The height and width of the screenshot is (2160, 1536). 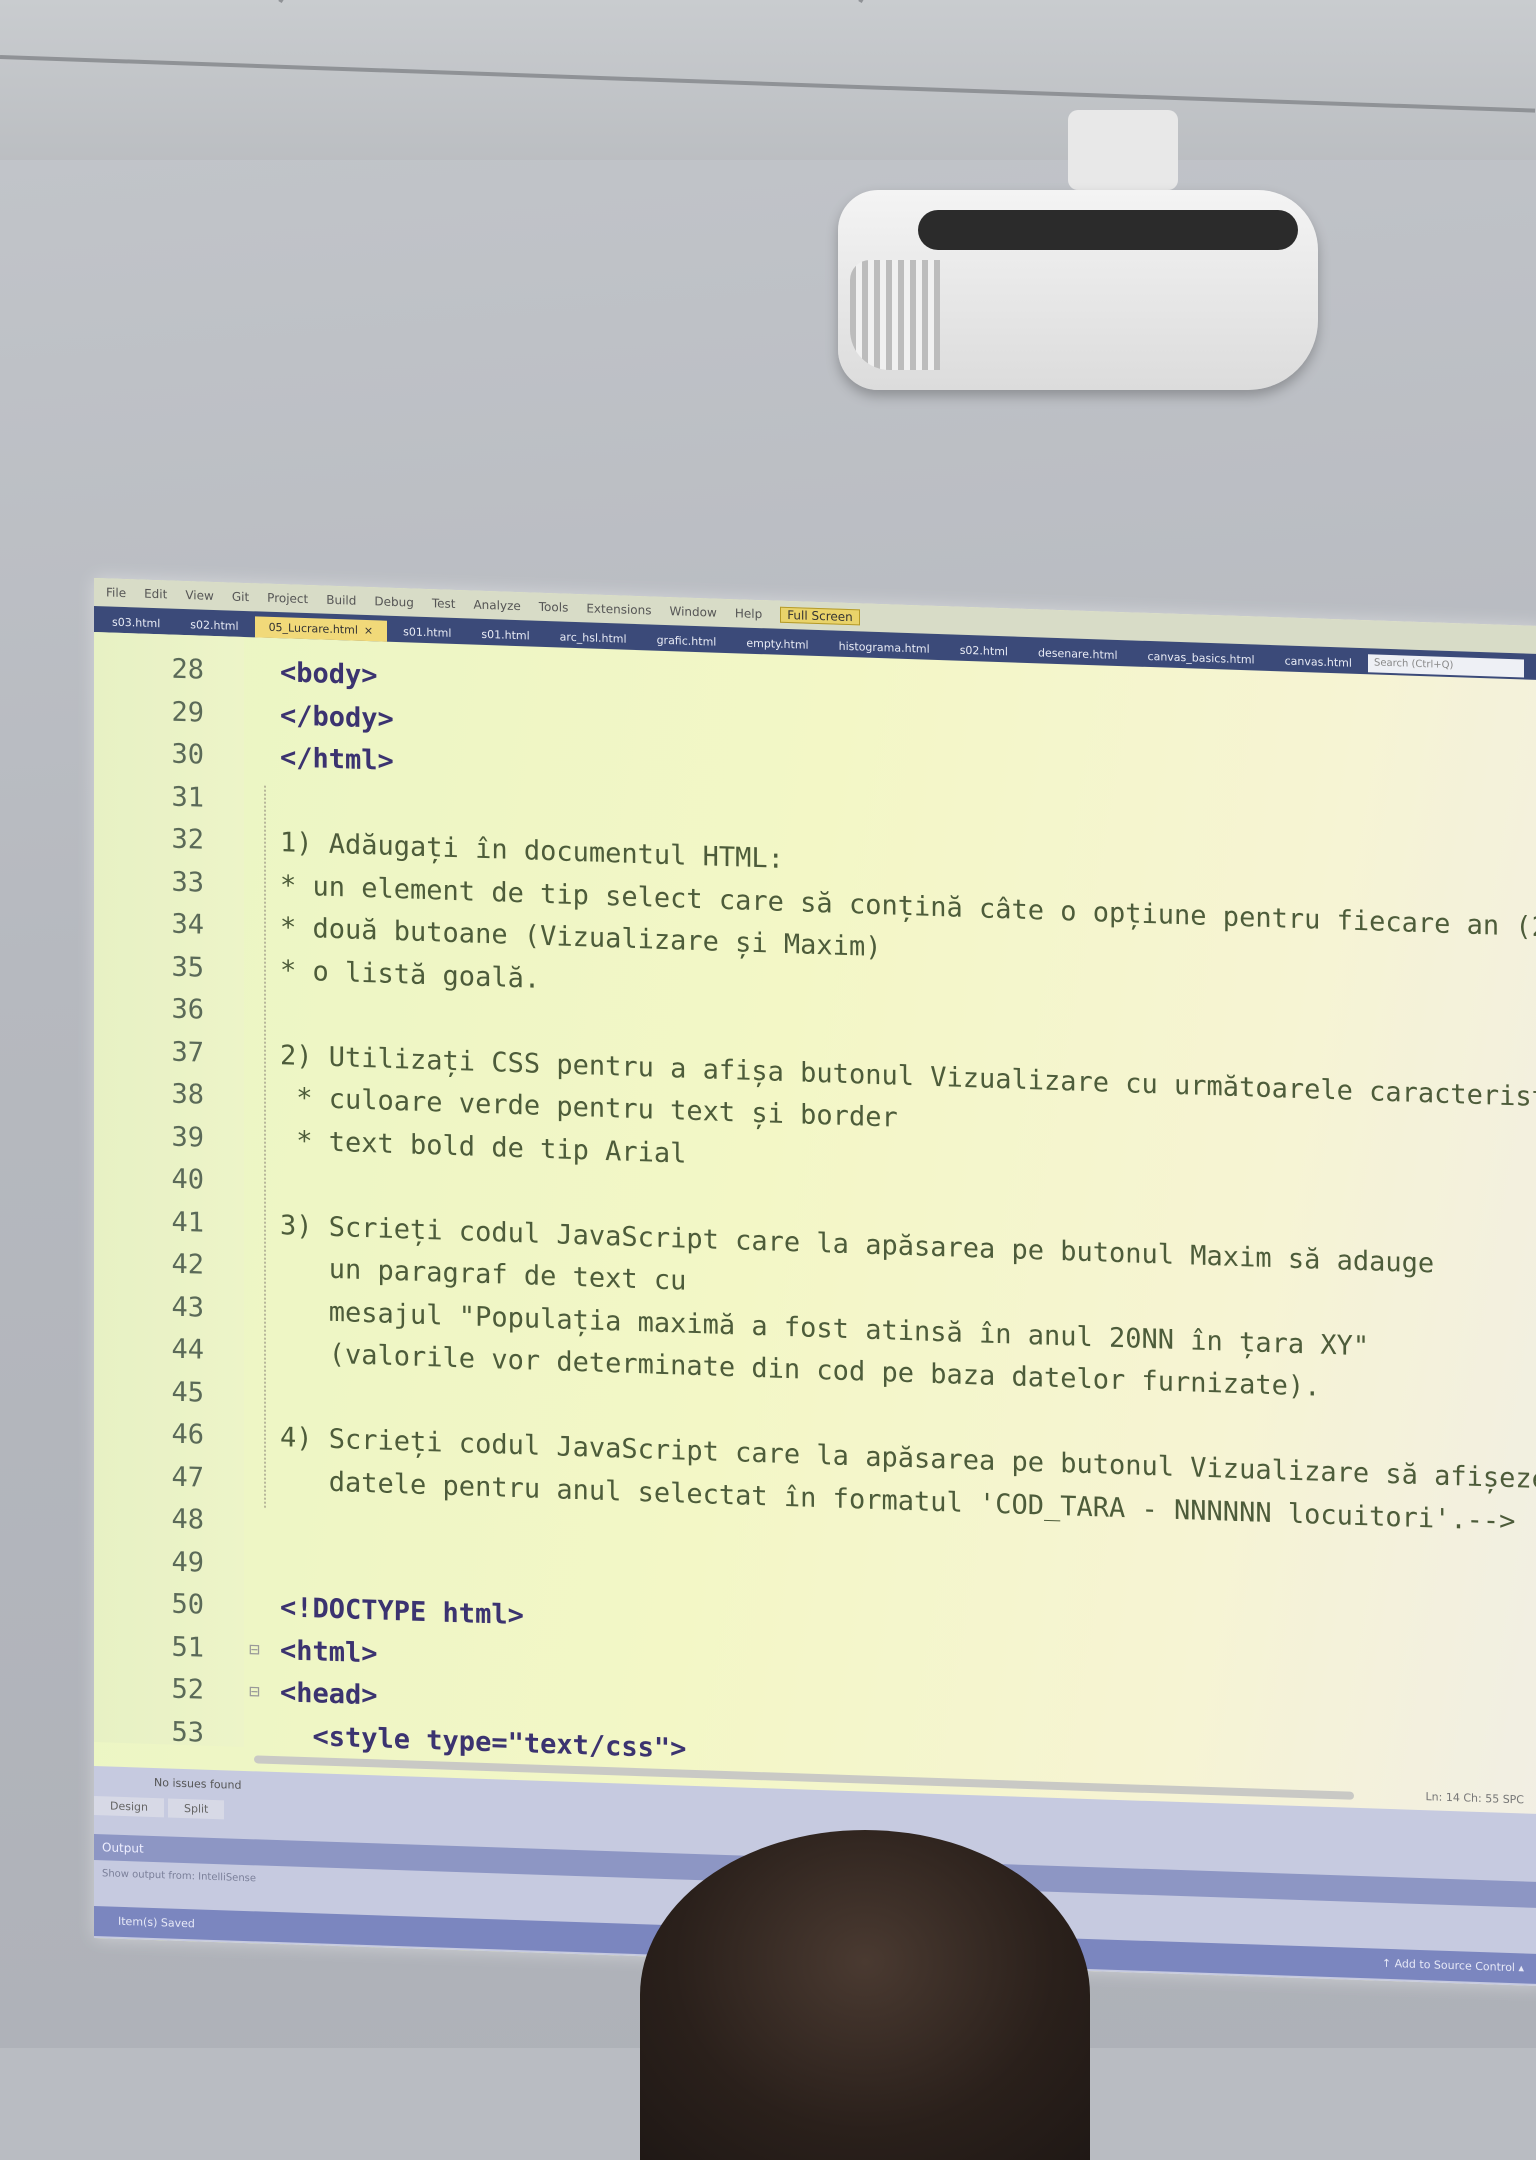 I want to click on projector, so click(x=1078, y=252).